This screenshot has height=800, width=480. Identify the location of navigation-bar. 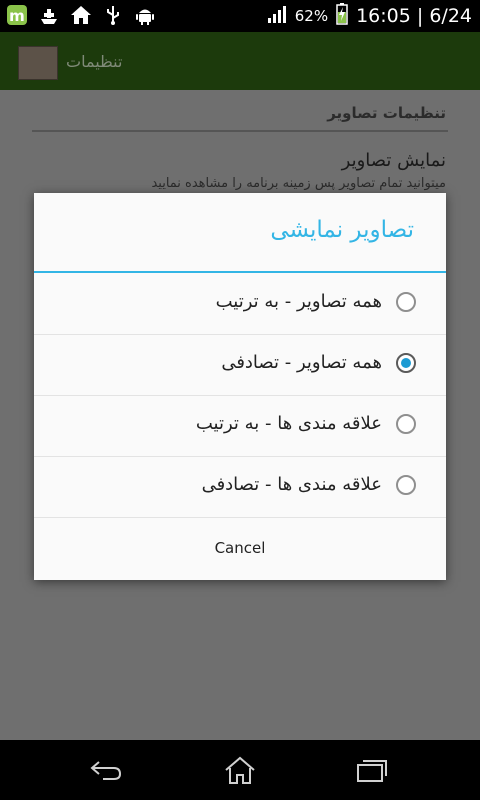
(240, 770).